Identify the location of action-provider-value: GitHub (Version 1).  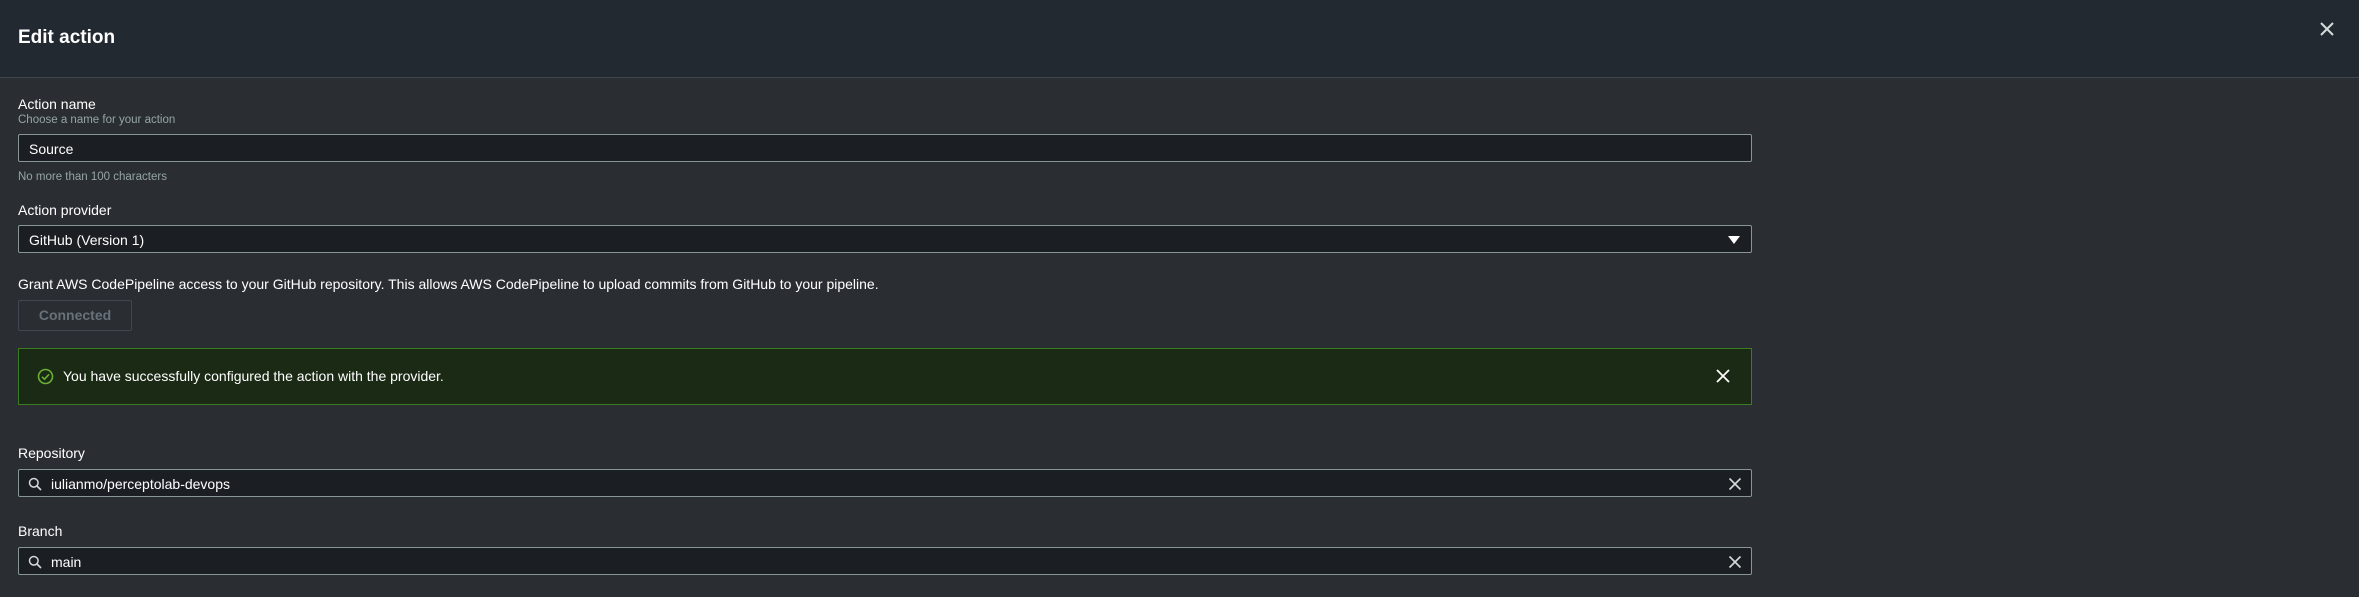
(87, 240).